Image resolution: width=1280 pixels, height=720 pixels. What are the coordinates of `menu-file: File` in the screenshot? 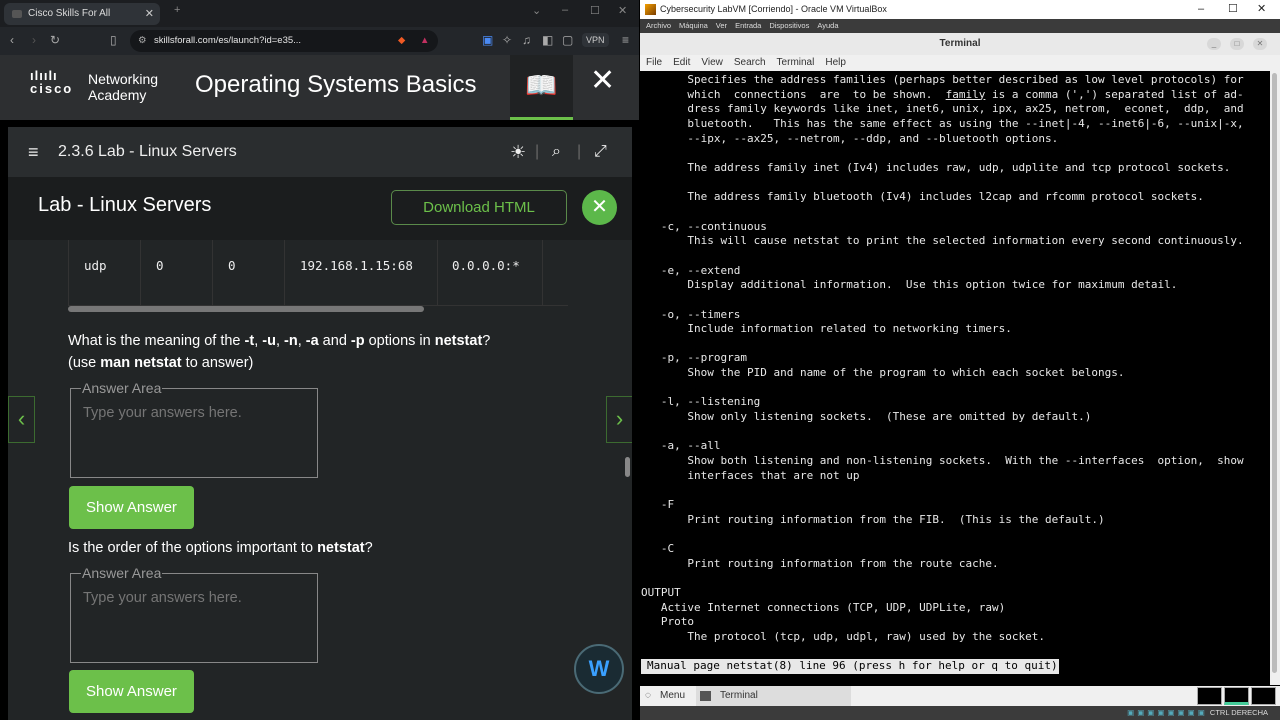 It's located at (654, 62).